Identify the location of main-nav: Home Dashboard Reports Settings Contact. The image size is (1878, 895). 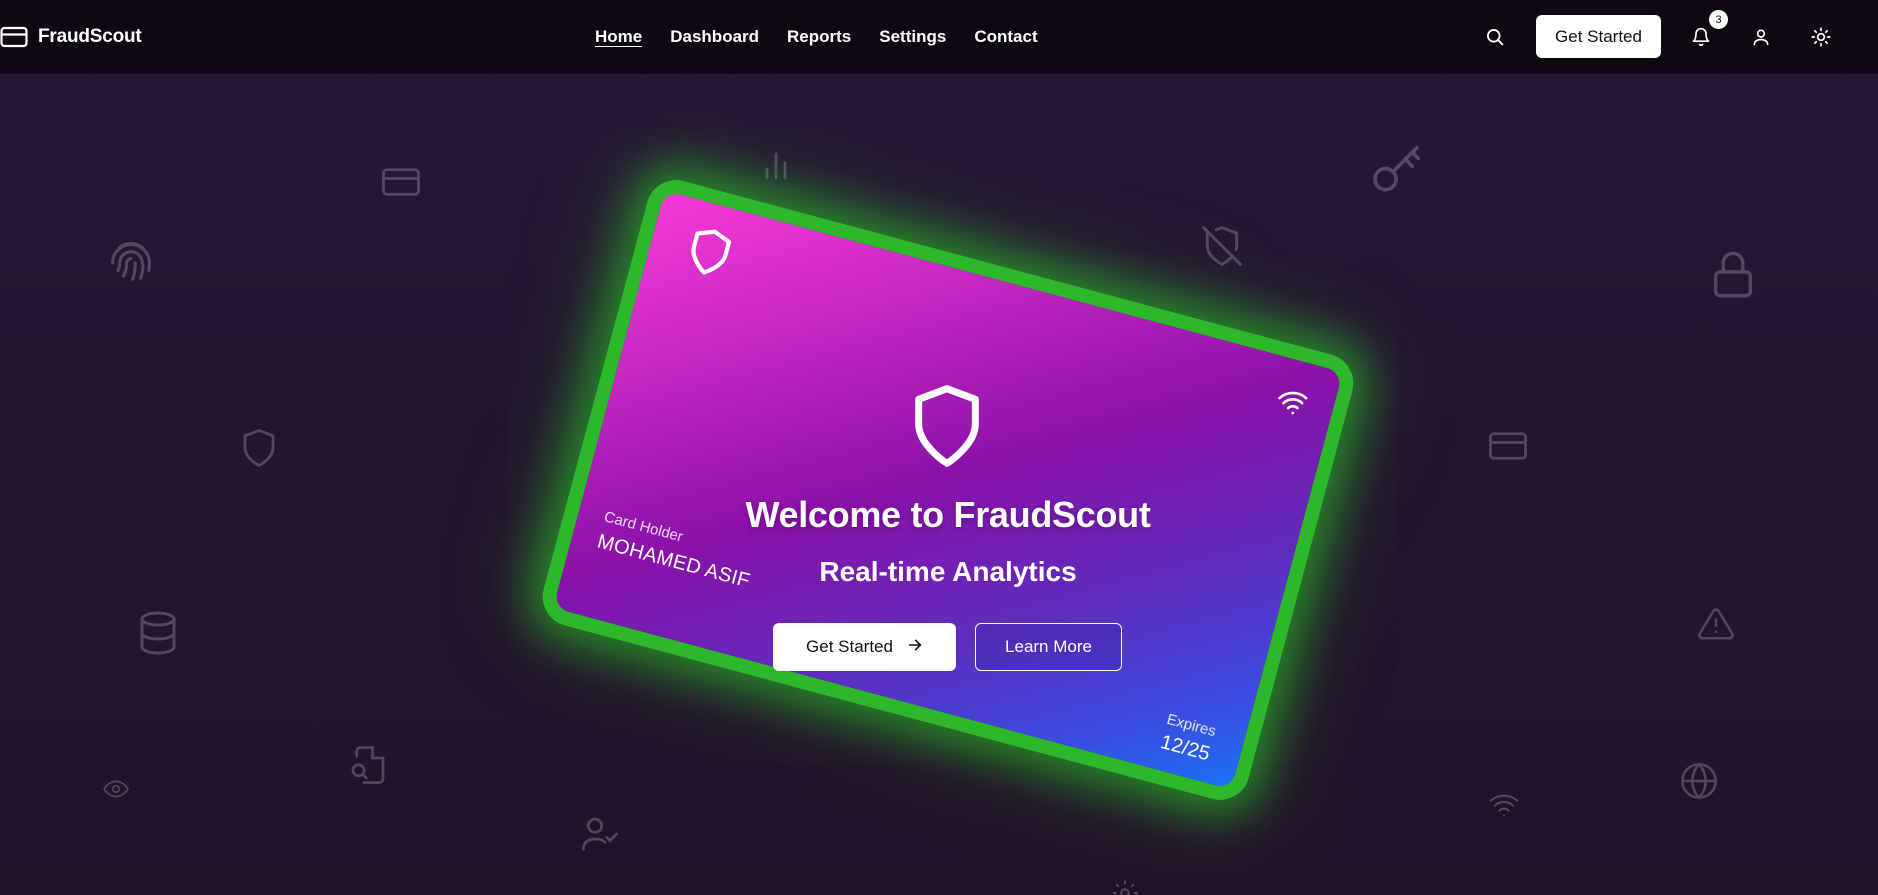
(816, 37).